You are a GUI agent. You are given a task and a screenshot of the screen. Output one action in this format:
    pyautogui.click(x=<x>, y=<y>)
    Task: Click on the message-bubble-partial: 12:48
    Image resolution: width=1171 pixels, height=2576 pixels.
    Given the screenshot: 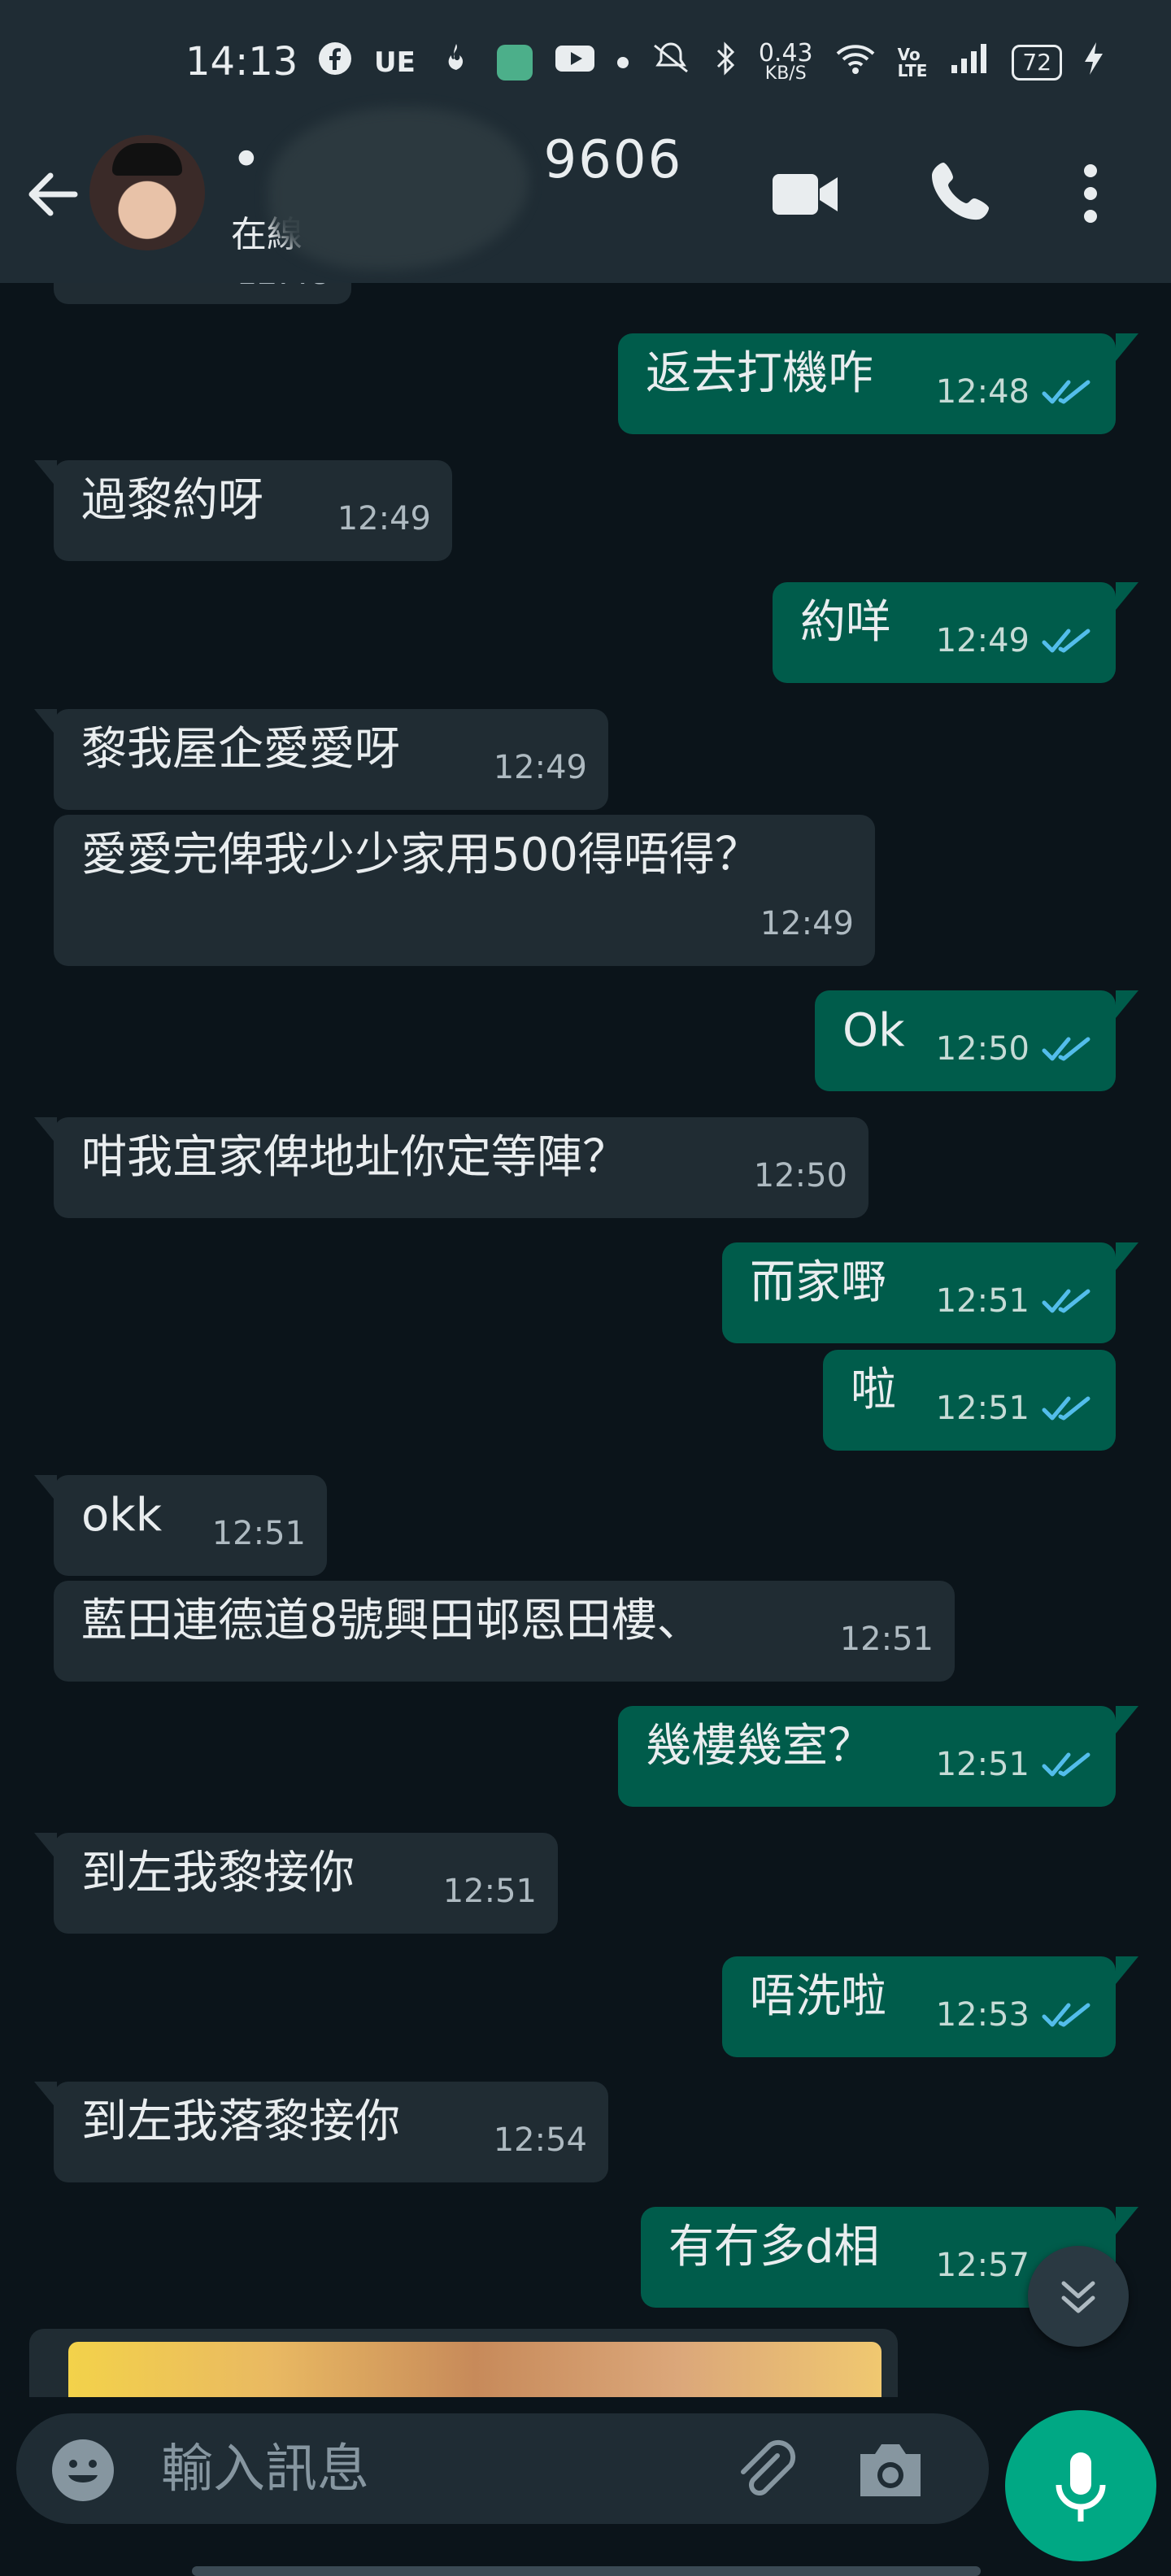 What is the action you would take?
    pyautogui.click(x=202, y=294)
    